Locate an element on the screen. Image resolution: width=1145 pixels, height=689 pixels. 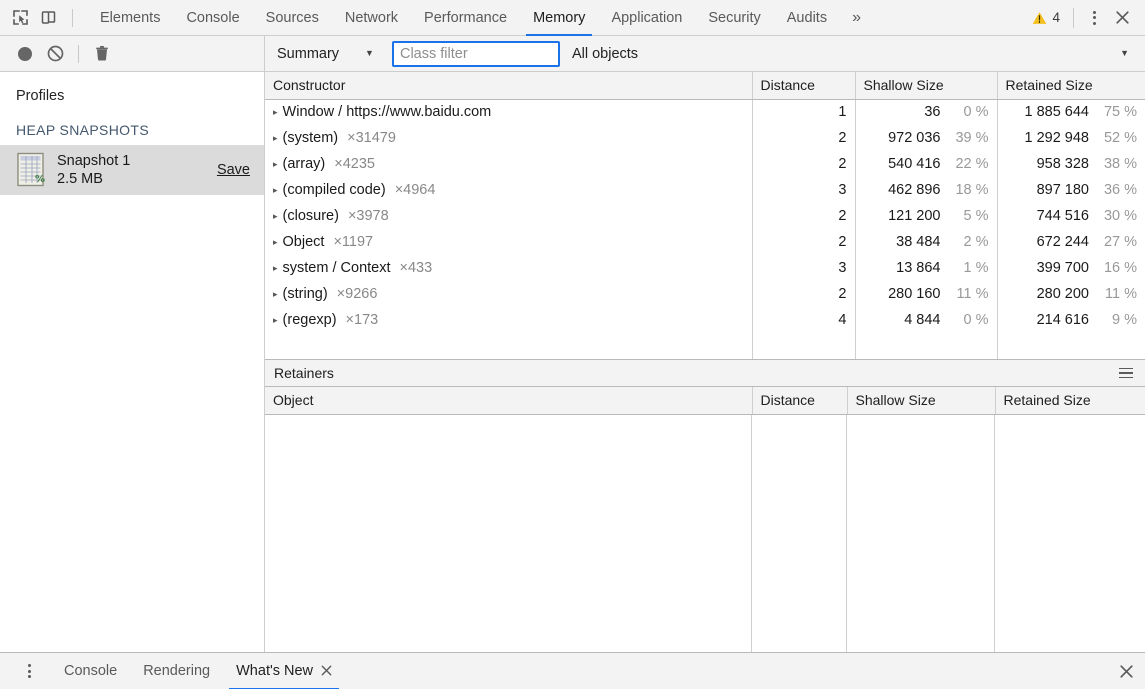
table-row: ▸ Object ×1197 2 38 484 2 % 672 244 27 % is located at coordinates (705, 242).